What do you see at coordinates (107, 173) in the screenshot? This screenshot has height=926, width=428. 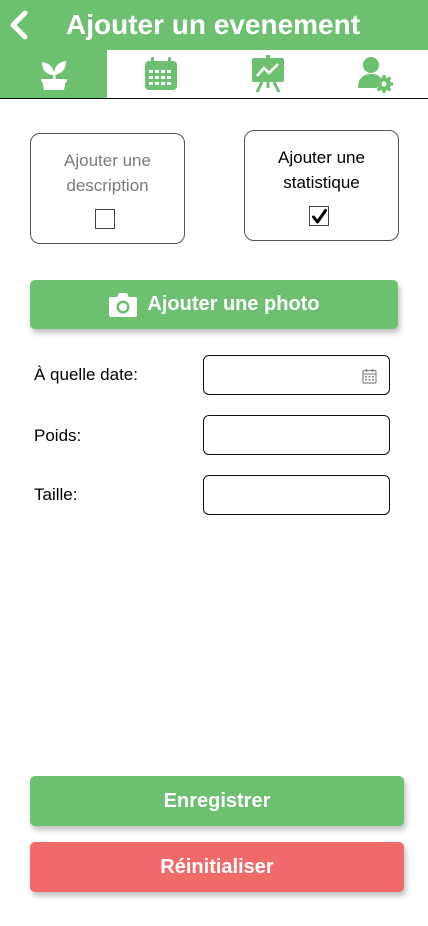 I see `option-description-label: Ajouter une description` at bounding box center [107, 173].